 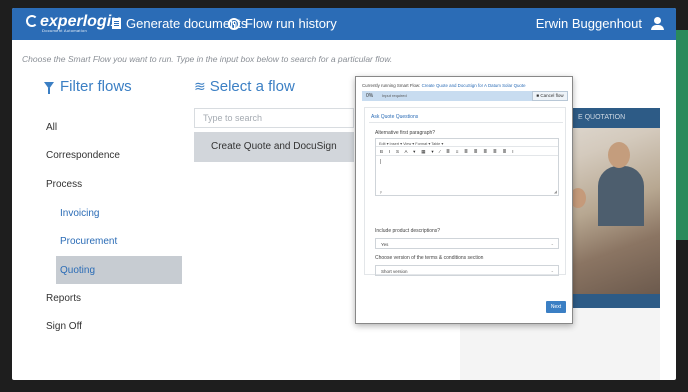 What do you see at coordinates (405, 133) in the screenshot?
I see `question-1-label: Alternative first paragraph?` at bounding box center [405, 133].